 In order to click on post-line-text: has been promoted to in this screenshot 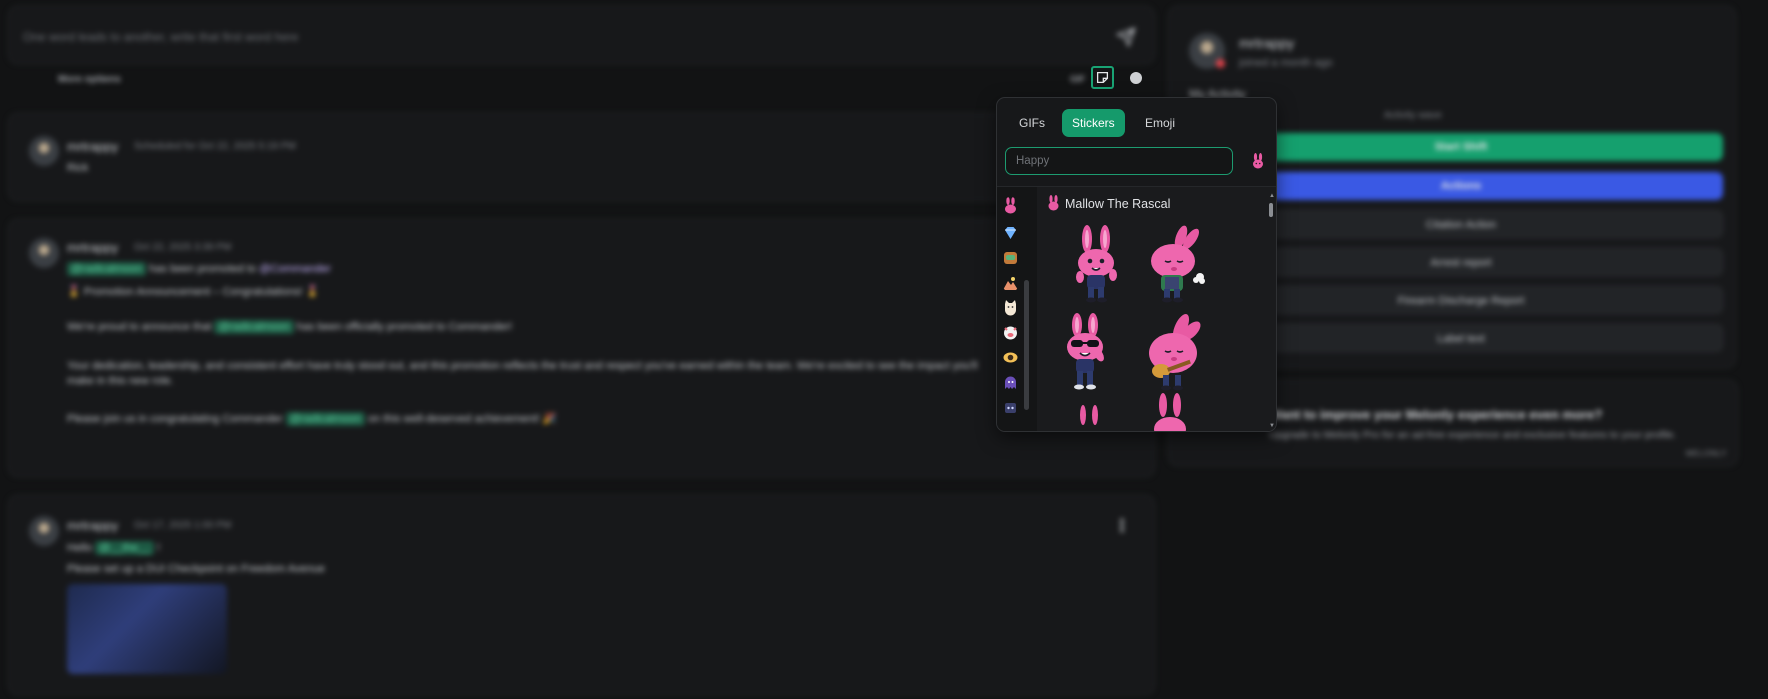, I will do `click(203, 269)`.